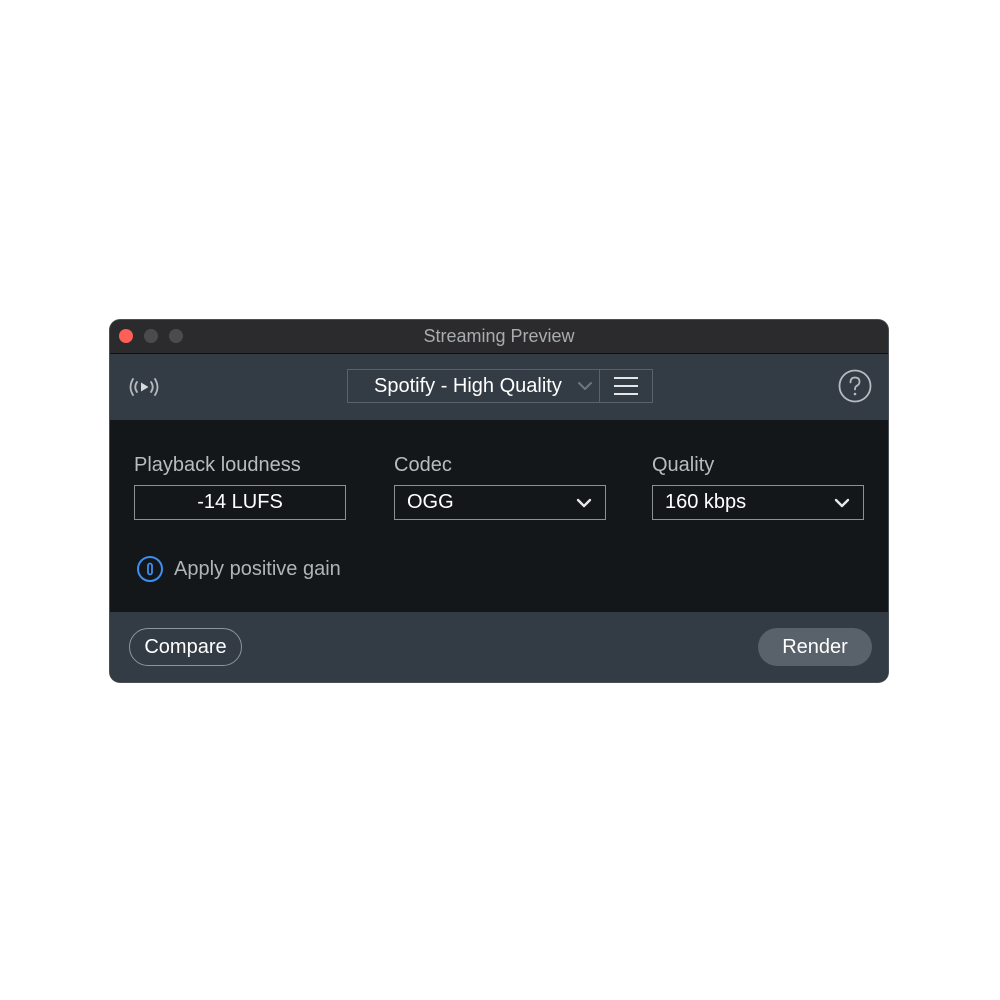 The image size is (1000, 1000). I want to click on power-toggle-icon, so click(150, 569).